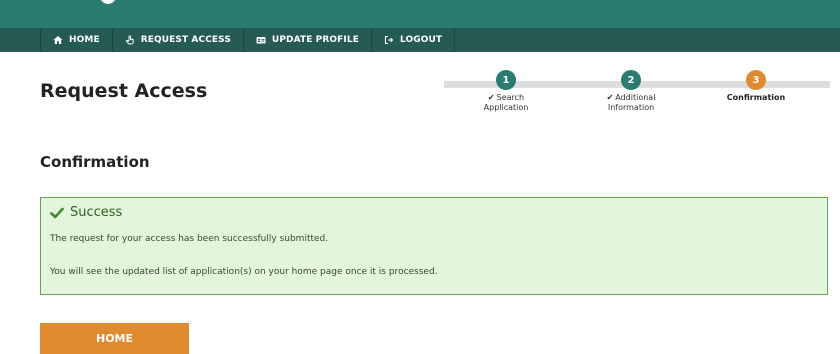 This screenshot has height=354, width=840. Describe the element at coordinates (315, 40) in the screenshot. I see `nav-update-profile-label: UPDATE PROFILE` at that location.